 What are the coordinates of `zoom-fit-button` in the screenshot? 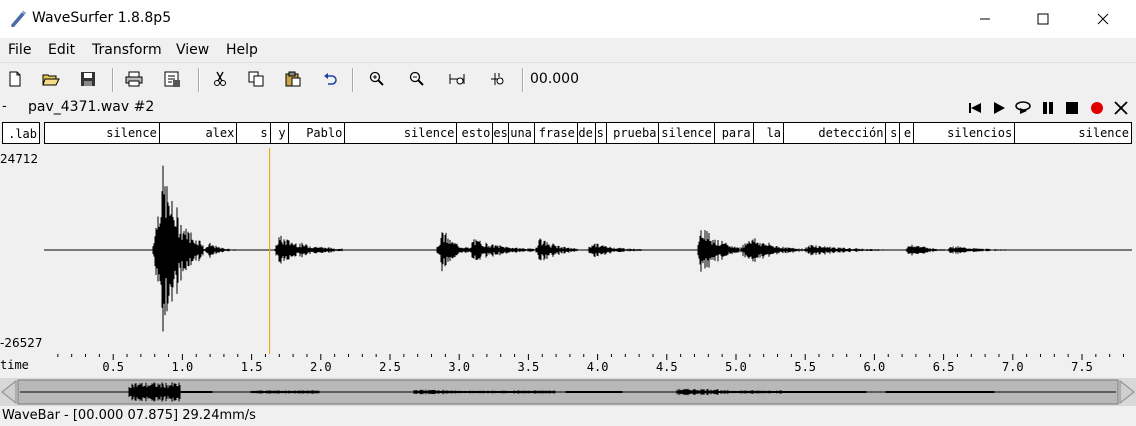 It's located at (457, 79).